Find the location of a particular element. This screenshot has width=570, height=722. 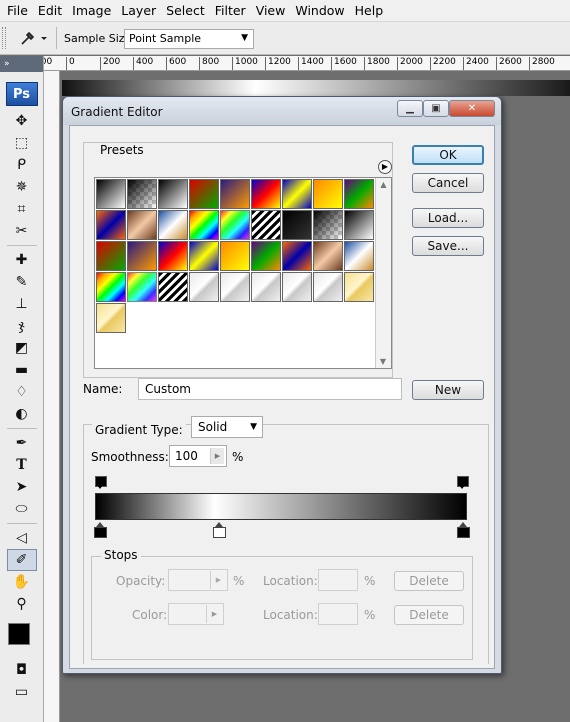

presets-scrollbar: ▲ ▼ is located at coordinates (383, 273).